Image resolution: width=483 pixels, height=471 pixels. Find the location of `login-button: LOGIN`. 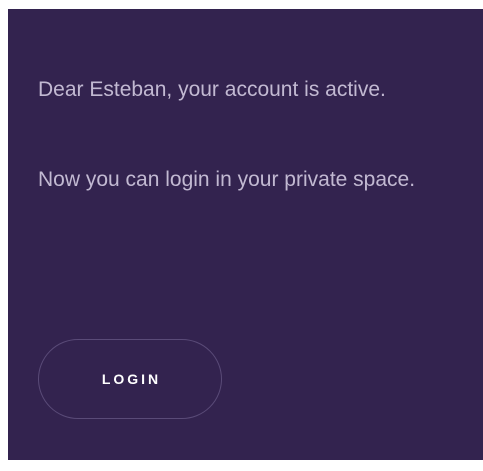

login-button: LOGIN is located at coordinates (130, 379).